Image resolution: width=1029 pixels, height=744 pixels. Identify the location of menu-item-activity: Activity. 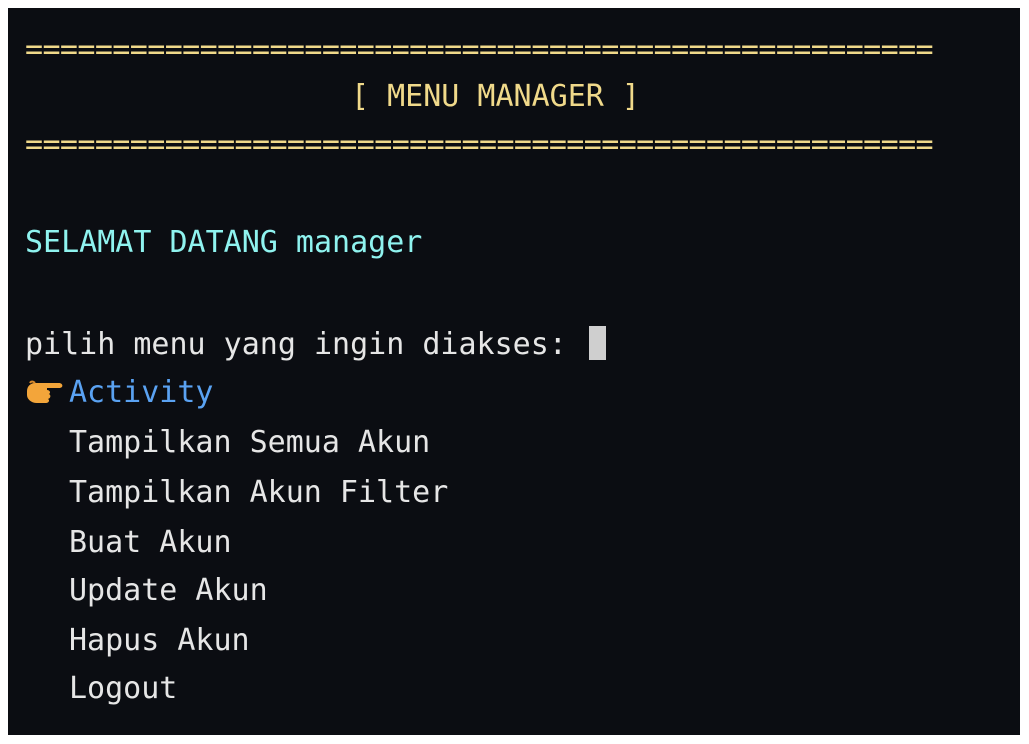
(118, 393).